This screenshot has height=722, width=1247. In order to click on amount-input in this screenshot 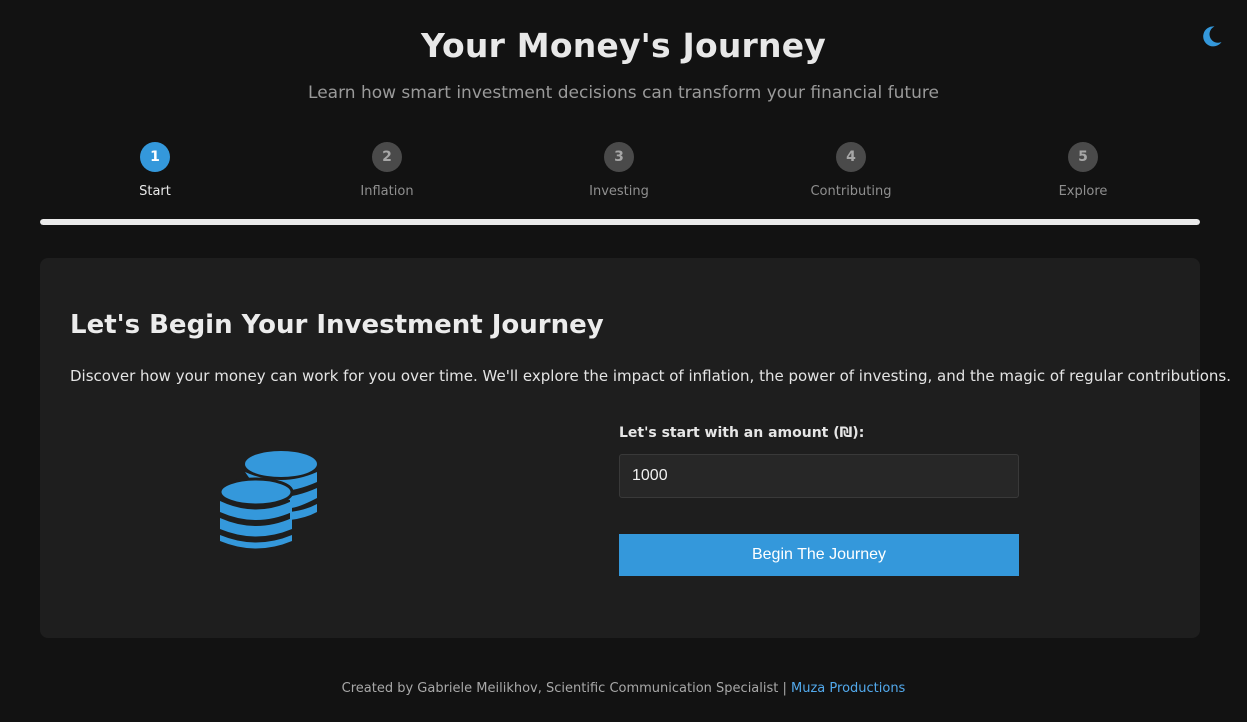, I will do `click(819, 476)`.